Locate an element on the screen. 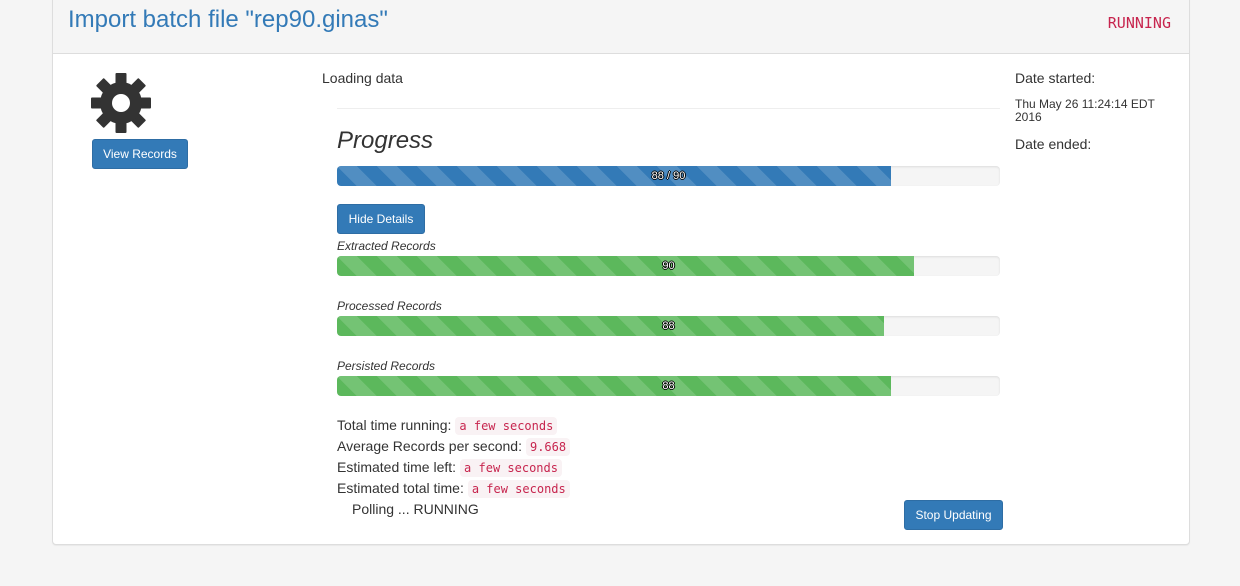  date-ended-label: Date ended: is located at coordinates (1053, 144).